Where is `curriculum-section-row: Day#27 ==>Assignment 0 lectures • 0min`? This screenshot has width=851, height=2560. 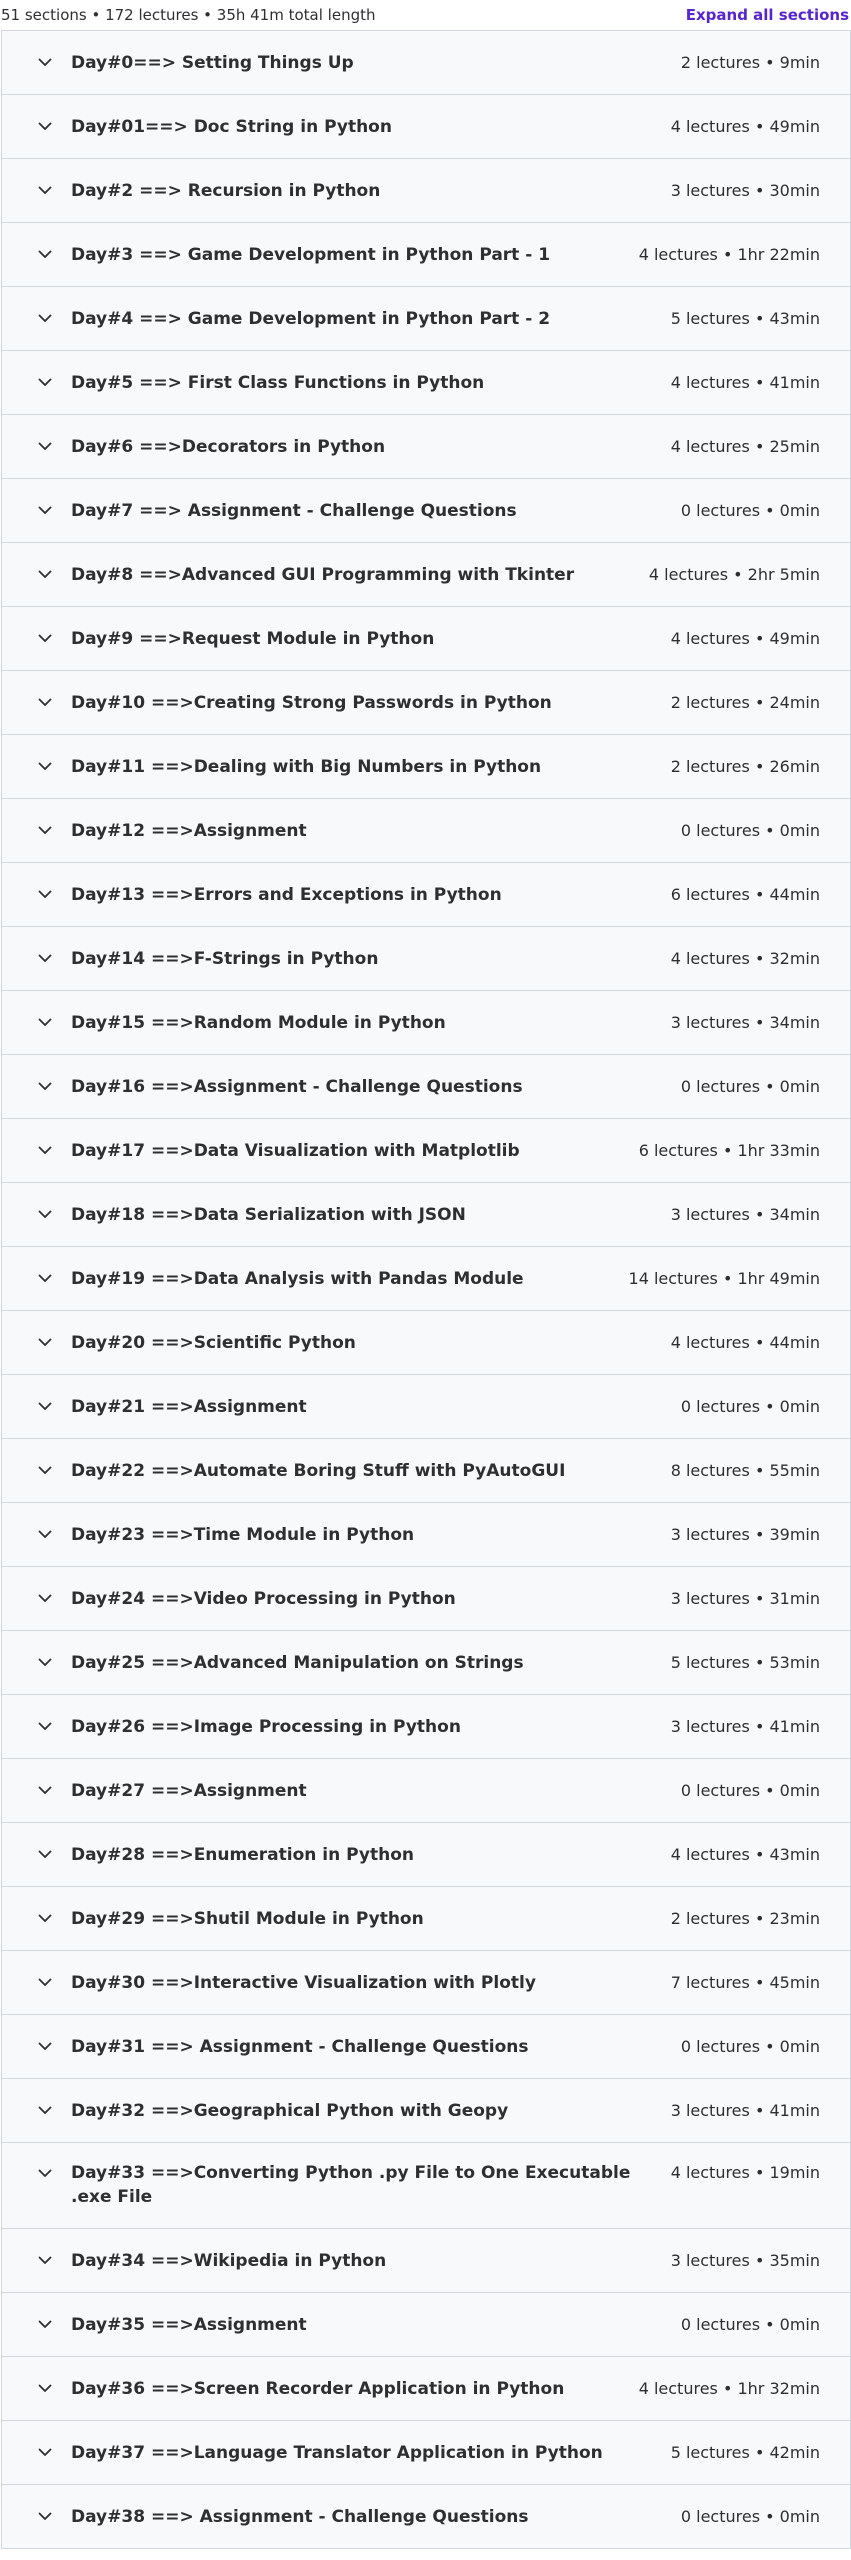
curriculum-section-row: Day#27 ==>Assignment 0 lectures • 0min is located at coordinates (426, 1791).